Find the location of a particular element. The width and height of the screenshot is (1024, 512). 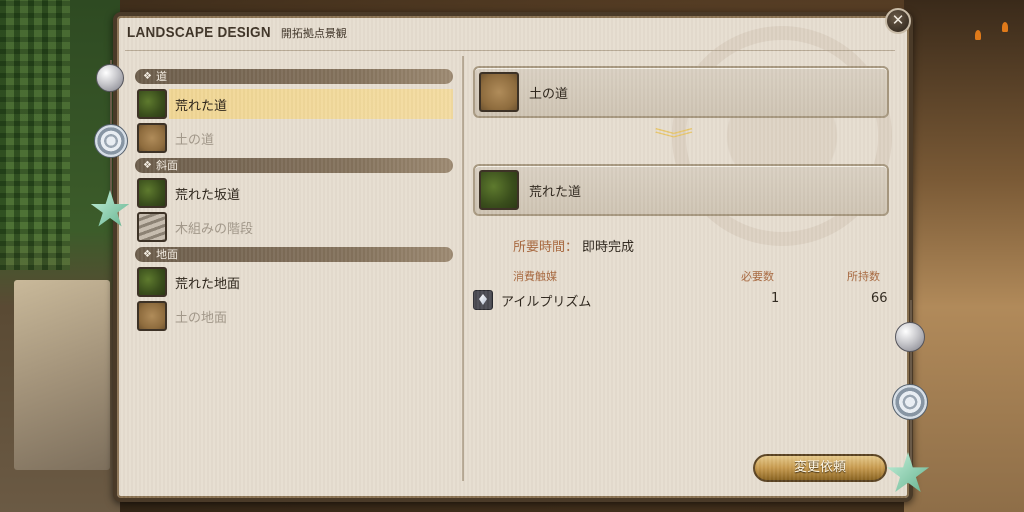

list-item-label: 荒れた地面 is located at coordinates (208, 284).